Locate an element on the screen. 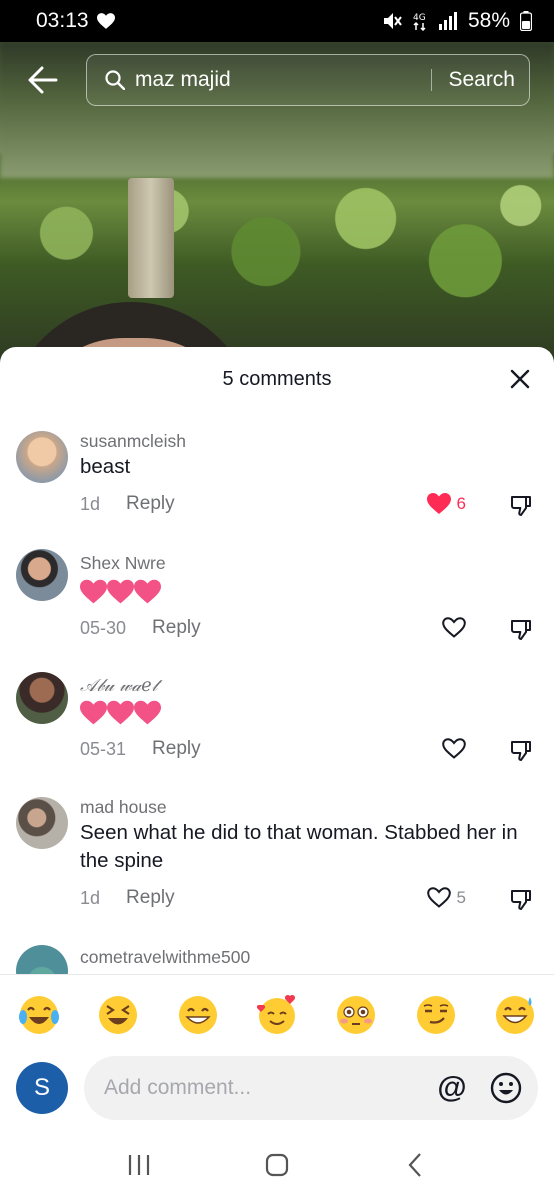 The image size is (554, 1200). quick-emoji-bar is located at coordinates (277, 1018).